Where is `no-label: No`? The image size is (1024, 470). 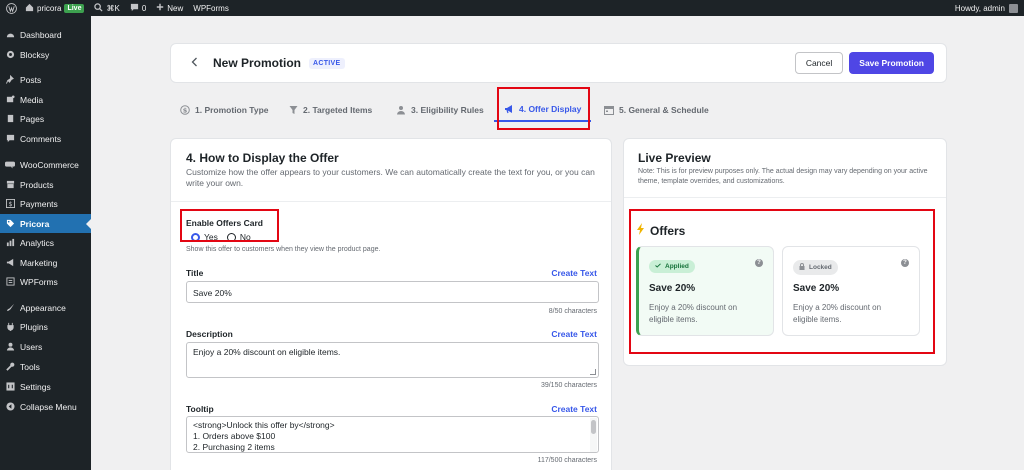 no-label: No is located at coordinates (245, 237).